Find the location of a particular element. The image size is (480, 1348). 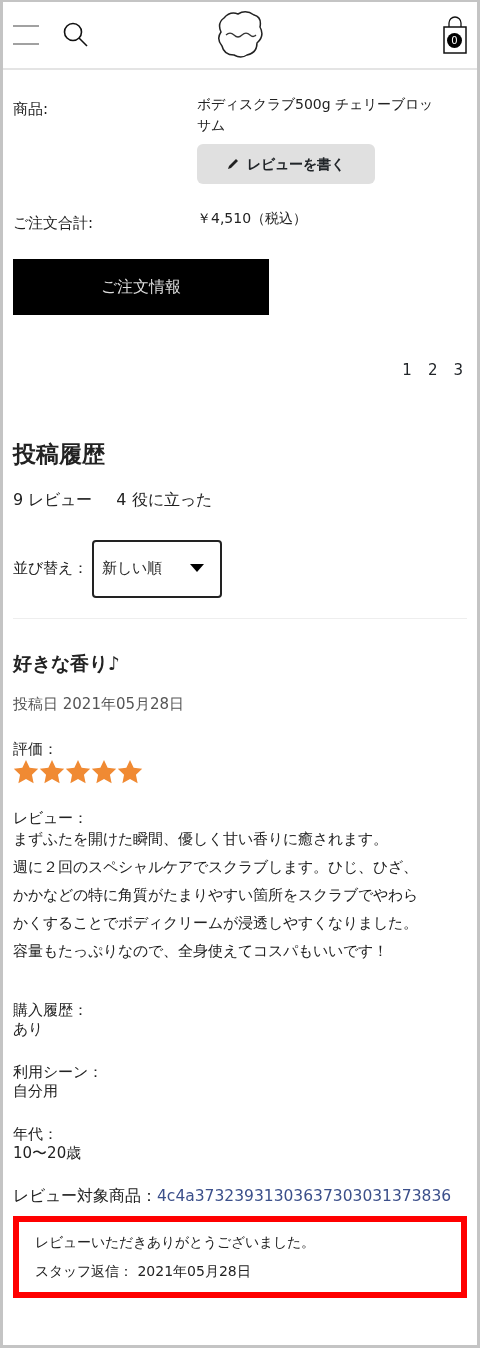

review-title: 好きな香り♪ is located at coordinates (67, 663).